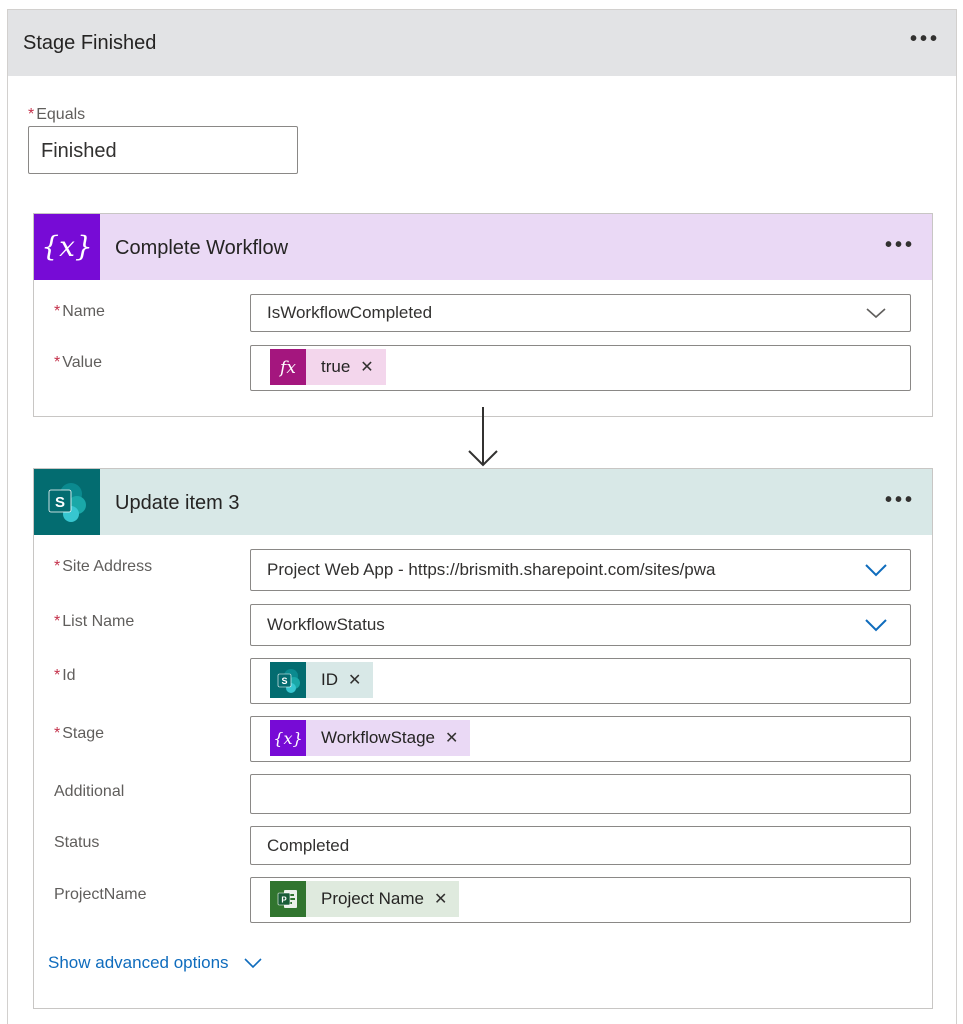 This screenshot has width=963, height=1024. I want to click on stage-token: {x} WorkflowStage ✕, so click(370, 738).